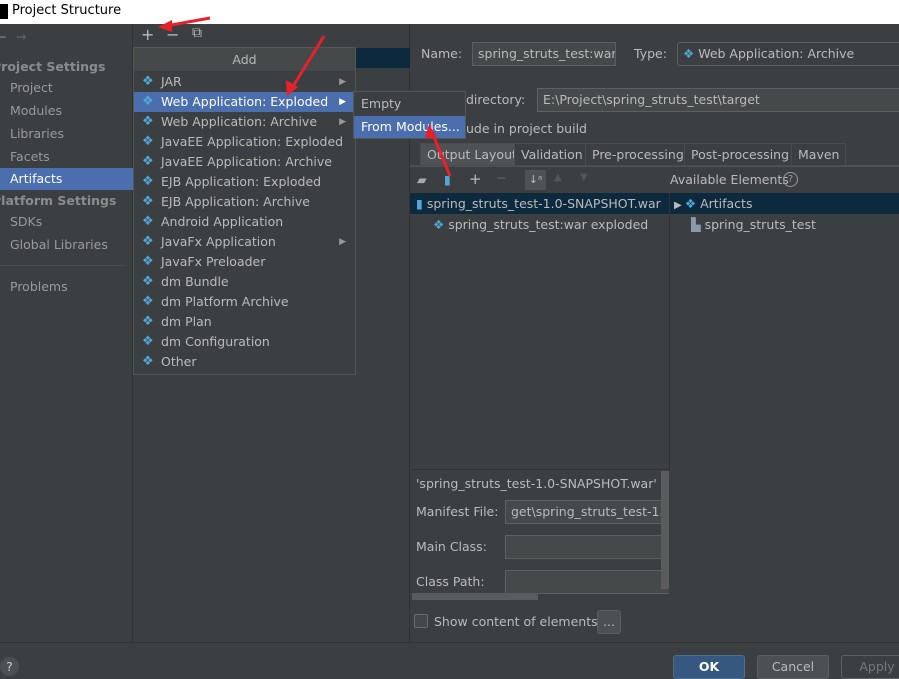  I want to click on type-select: ❖ Web Application: Archive, so click(788, 54).